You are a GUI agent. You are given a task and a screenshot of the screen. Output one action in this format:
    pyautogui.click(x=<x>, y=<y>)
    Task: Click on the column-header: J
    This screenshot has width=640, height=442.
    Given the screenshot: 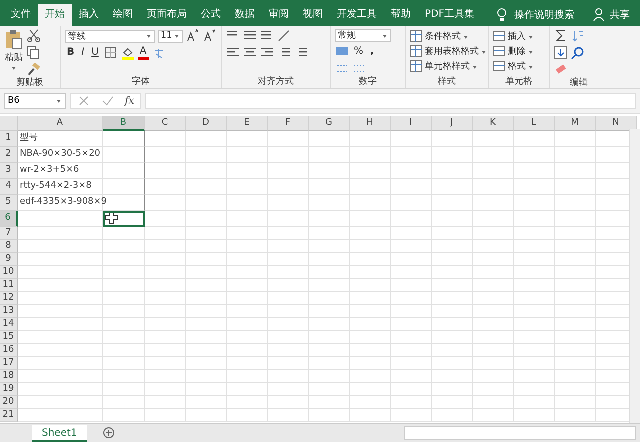 What is the action you would take?
    pyautogui.click(x=452, y=123)
    